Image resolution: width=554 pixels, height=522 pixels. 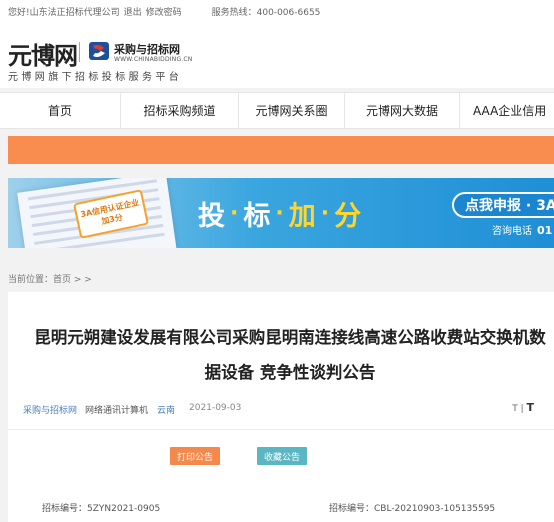 What do you see at coordinates (50, 409) in the screenshot?
I see `source-link: 采购与招标网` at bounding box center [50, 409].